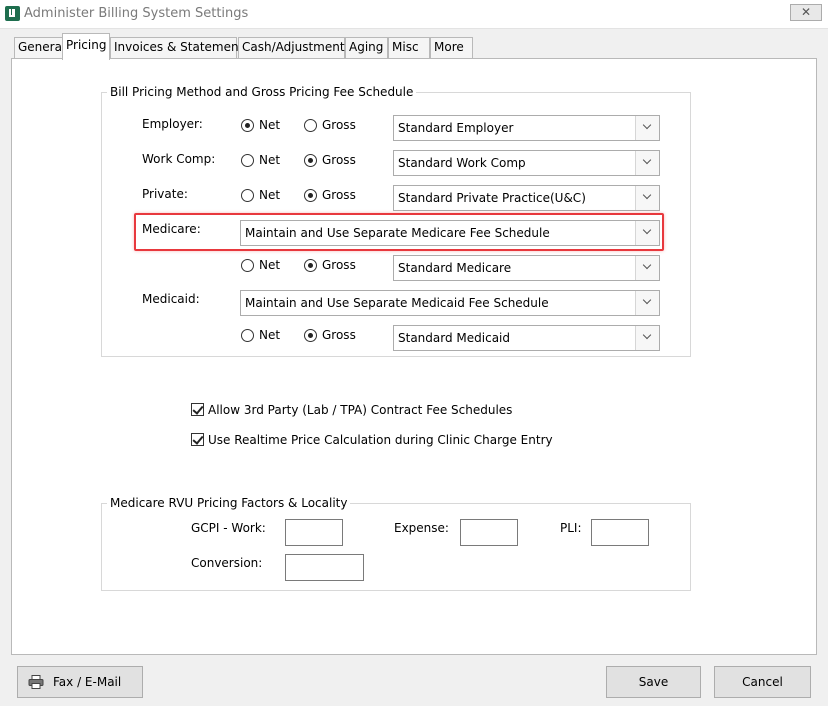 This screenshot has width=828, height=706. I want to click on medicaid-label: Medicaid:, so click(171, 299).